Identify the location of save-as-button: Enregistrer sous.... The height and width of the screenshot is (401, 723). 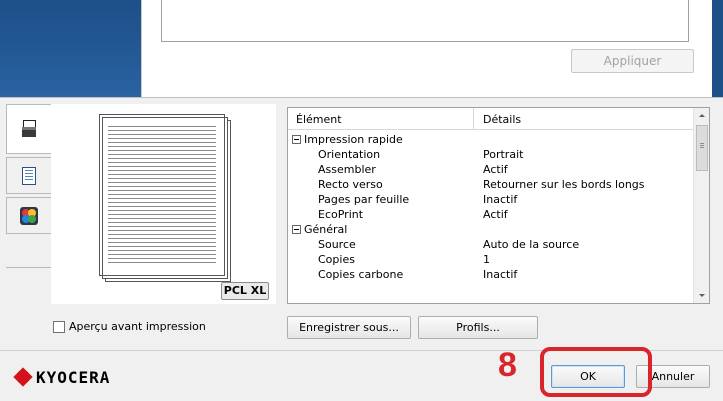
(349, 327).